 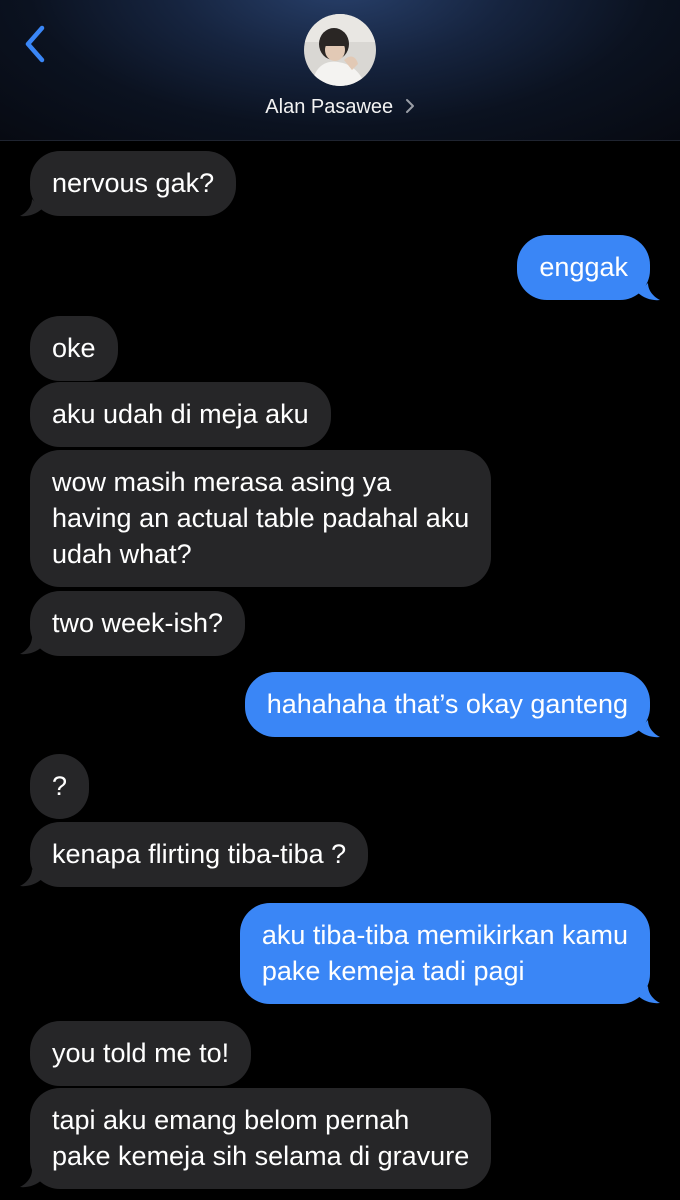 I want to click on outgoing-message: enggak, so click(x=583, y=267).